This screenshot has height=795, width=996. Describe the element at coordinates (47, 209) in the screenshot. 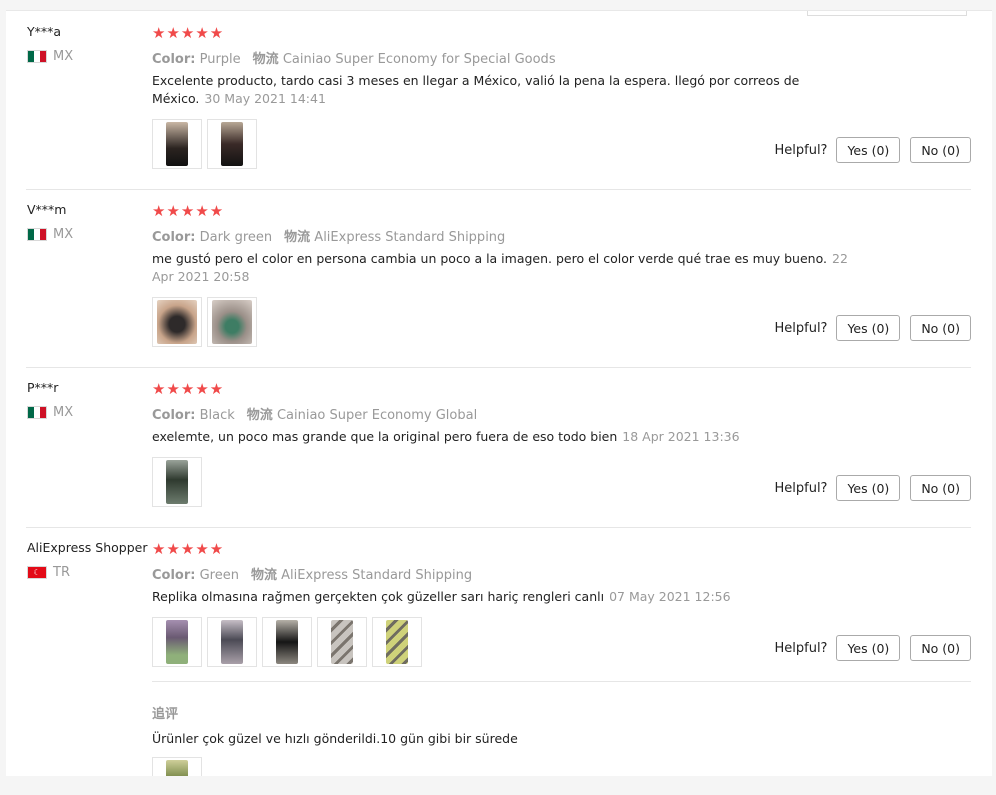

I see `reviewer-name: V***m` at that location.